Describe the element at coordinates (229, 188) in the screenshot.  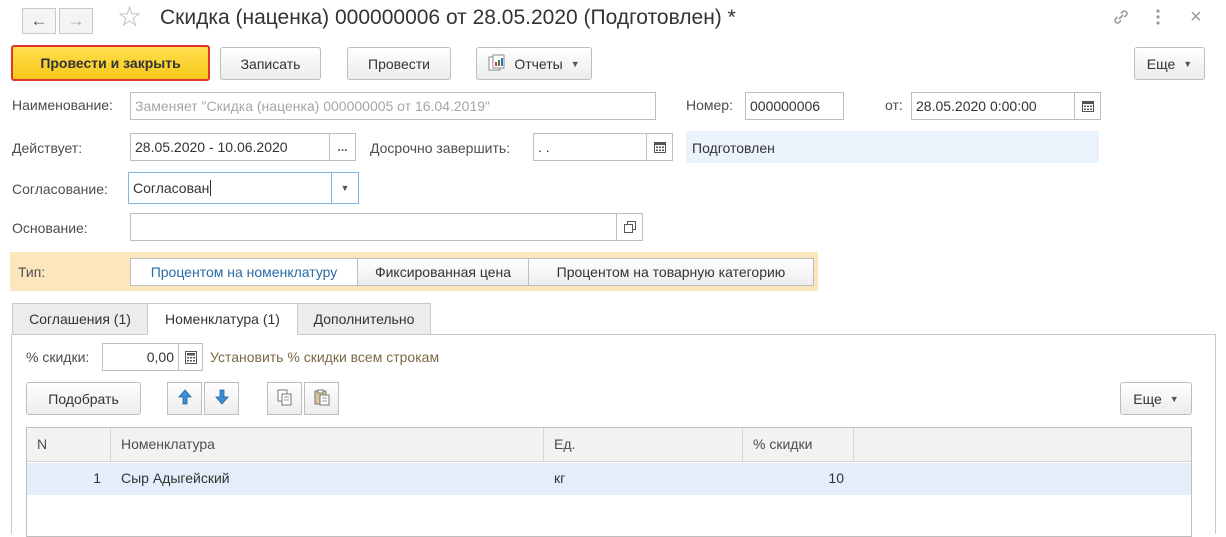
I see `approval-select: Согласован` at that location.